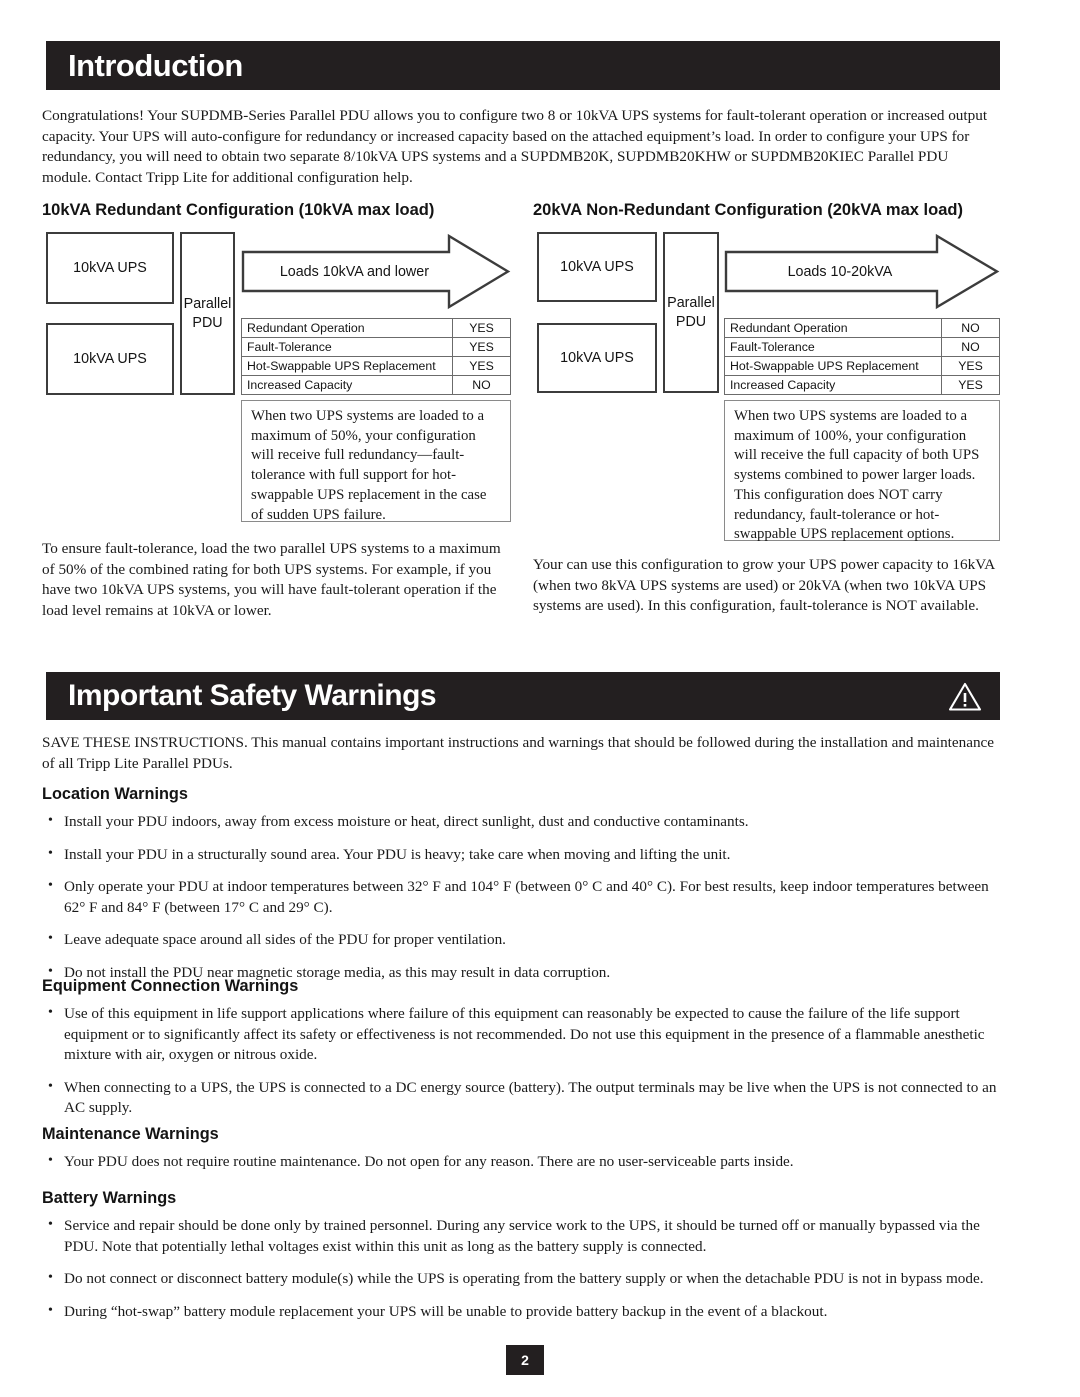  I want to click on table-row: Redundant Operation YES, so click(376, 328).